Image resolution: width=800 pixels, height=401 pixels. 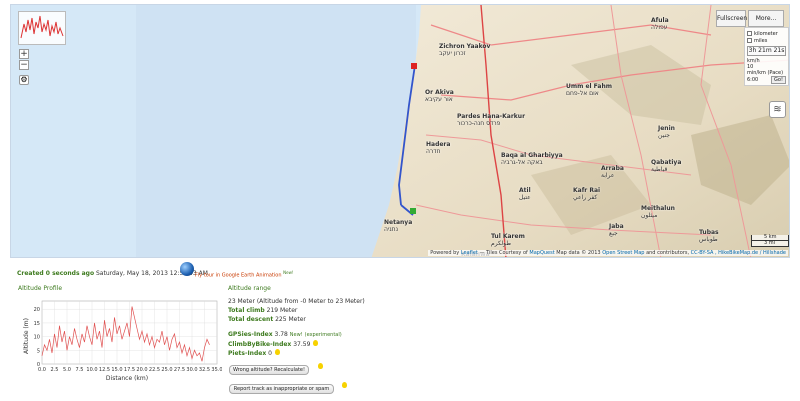 What do you see at coordinates (26, 336) in the screenshot?
I see `y-axis-label: Altitude (m)` at bounding box center [26, 336].